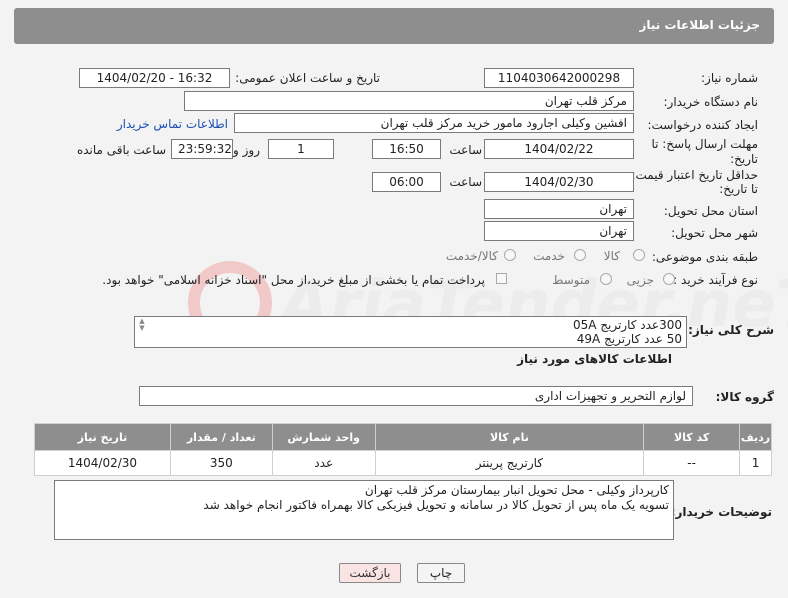 The height and width of the screenshot is (598, 788). I want to click on cell-date: 1404/02/30, so click(102, 463).